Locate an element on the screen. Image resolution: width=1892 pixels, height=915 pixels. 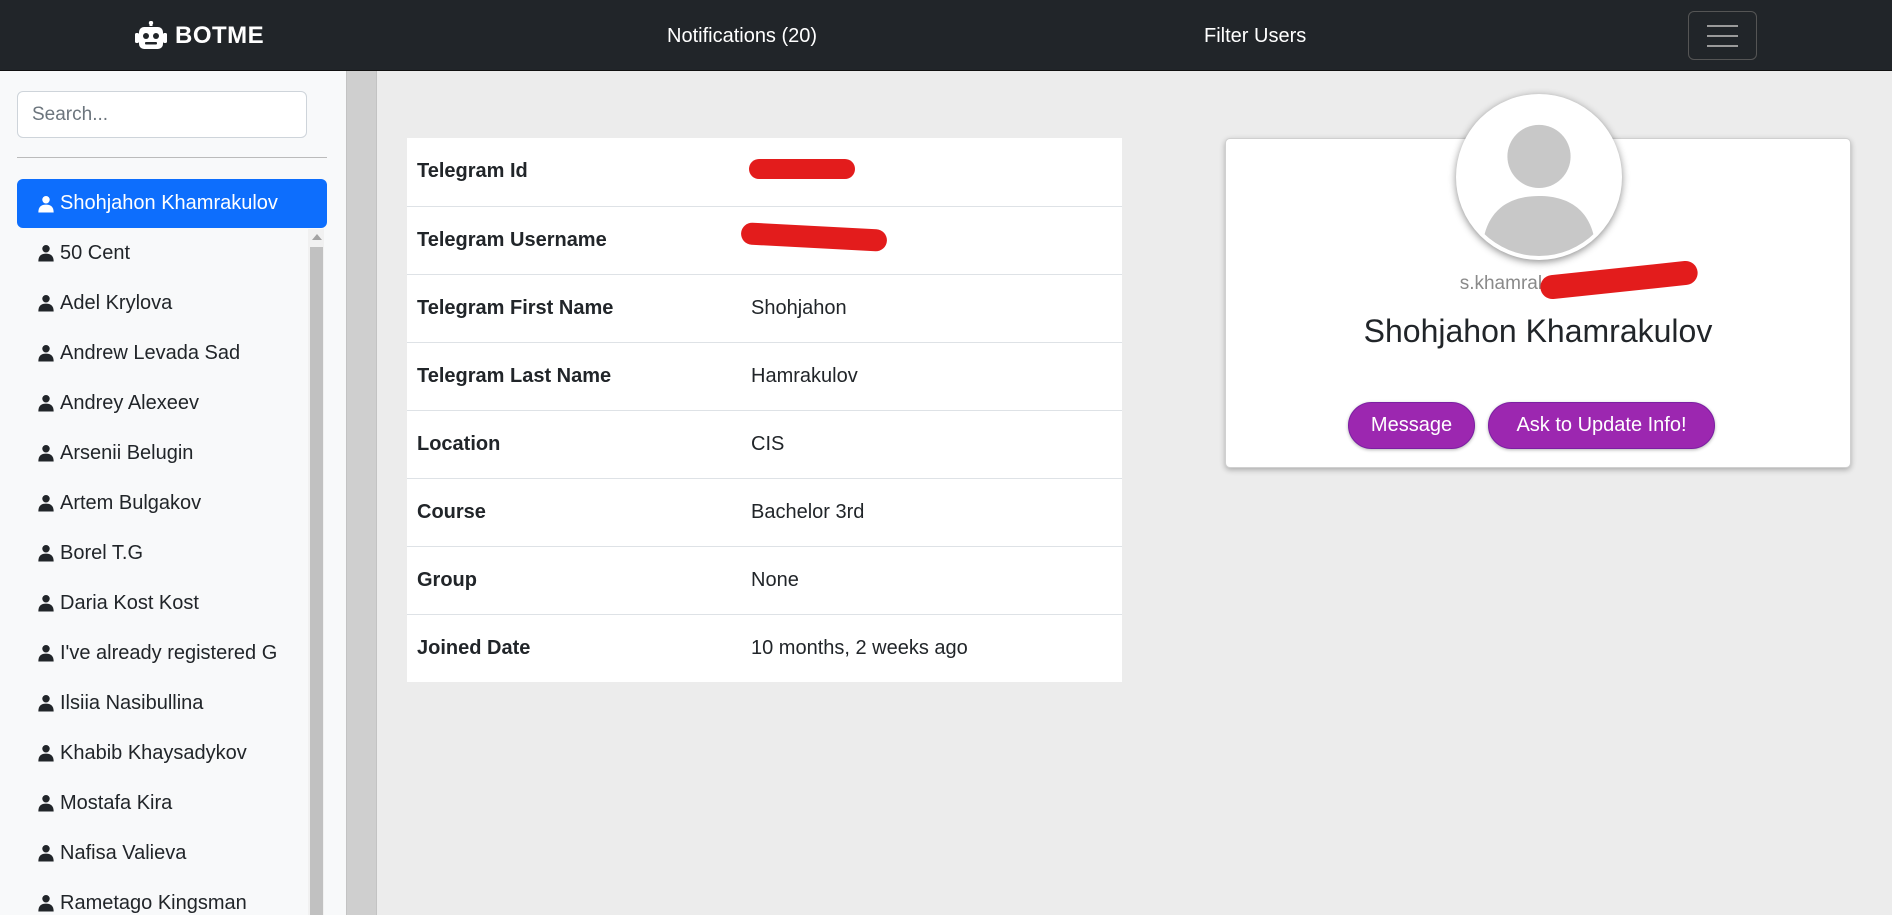
detail-value: None is located at coordinates (935, 580).